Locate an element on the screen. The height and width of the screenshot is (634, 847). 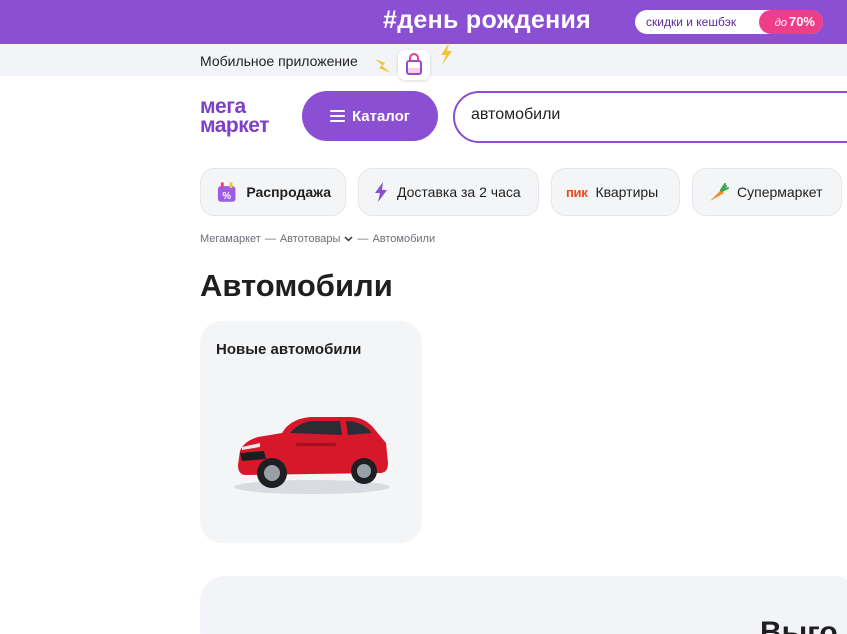
chip-delivery-label: Доставка за 2 часа is located at coordinates (459, 192).